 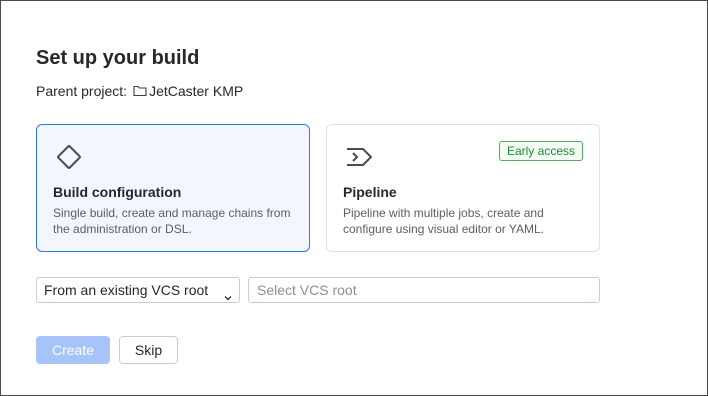 What do you see at coordinates (540, 151) in the screenshot?
I see `early-access-badge: Early access` at bounding box center [540, 151].